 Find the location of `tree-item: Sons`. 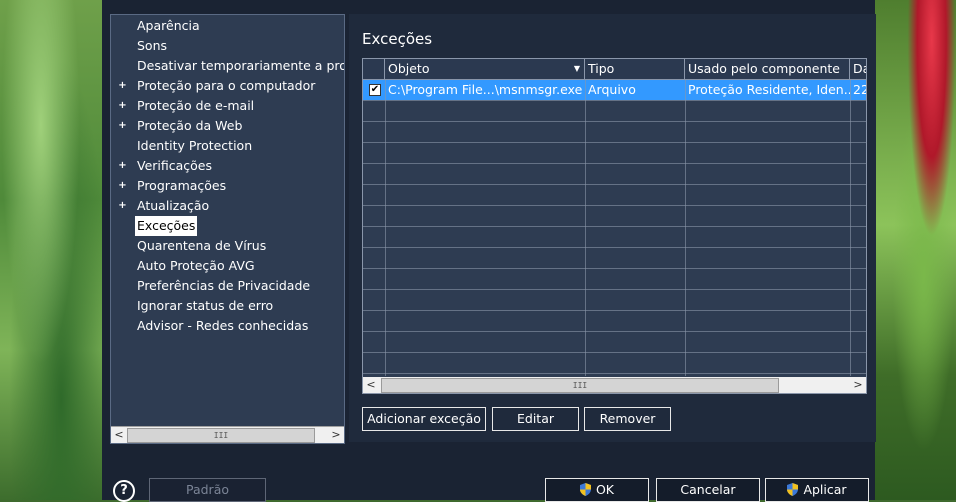

tree-item: Sons is located at coordinates (227, 46).